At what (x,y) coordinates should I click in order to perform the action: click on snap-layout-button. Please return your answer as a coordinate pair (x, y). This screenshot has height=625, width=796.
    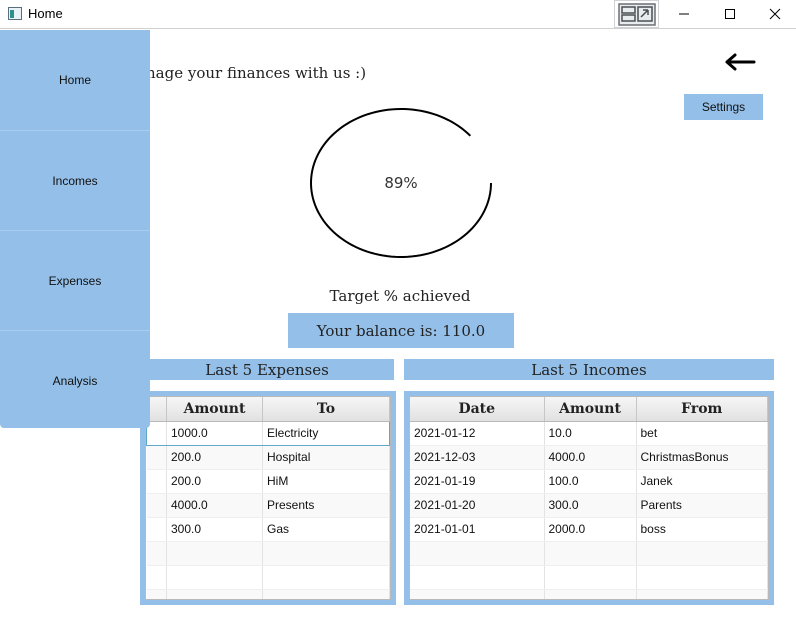
    Looking at the image, I should click on (636, 14).